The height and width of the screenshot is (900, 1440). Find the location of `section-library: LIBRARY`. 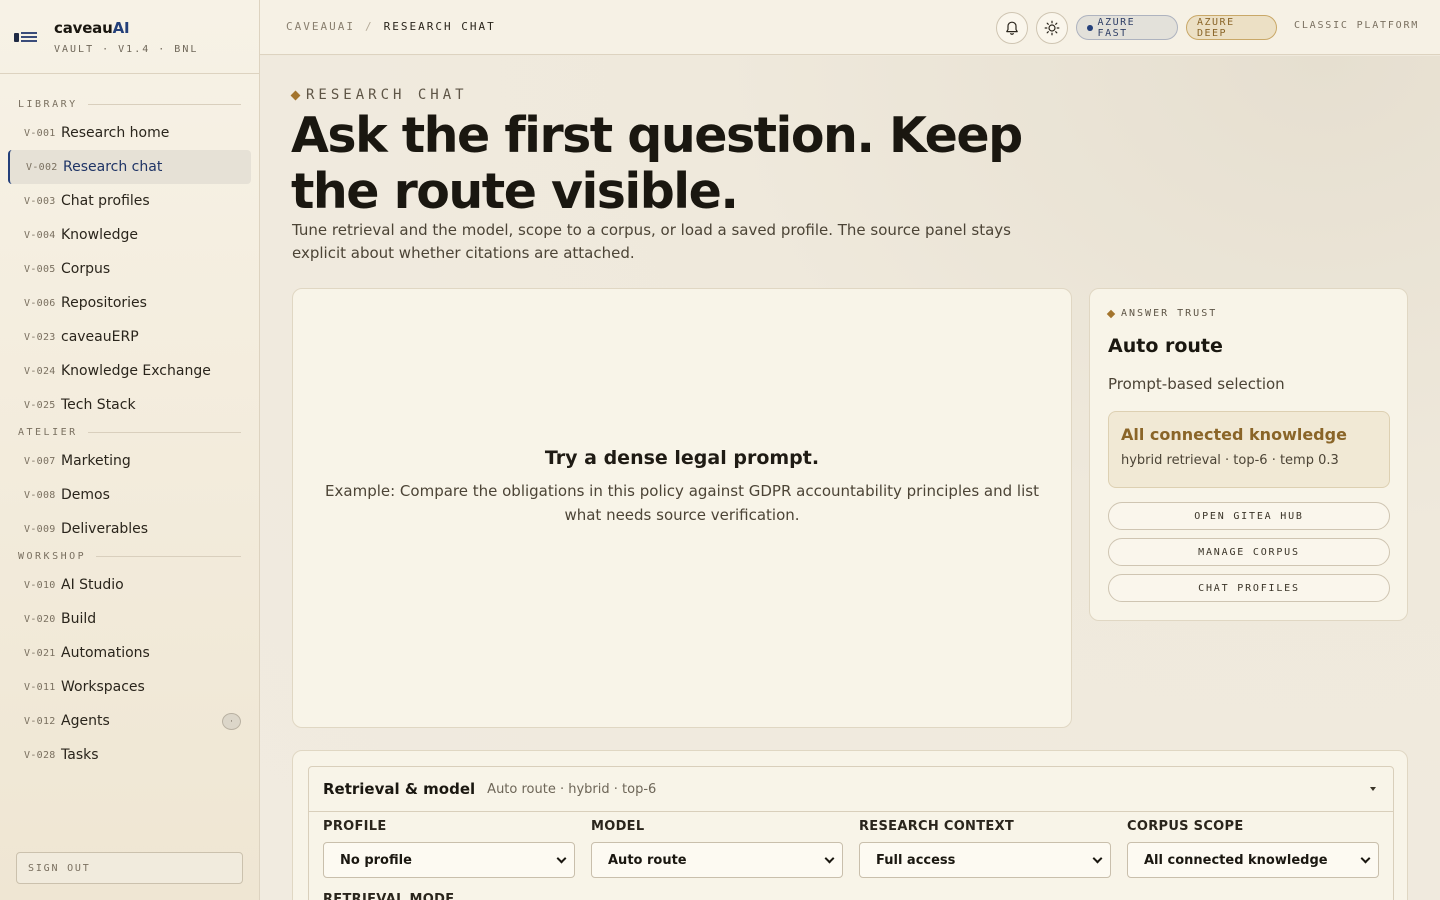

section-library: LIBRARY is located at coordinates (129, 104).